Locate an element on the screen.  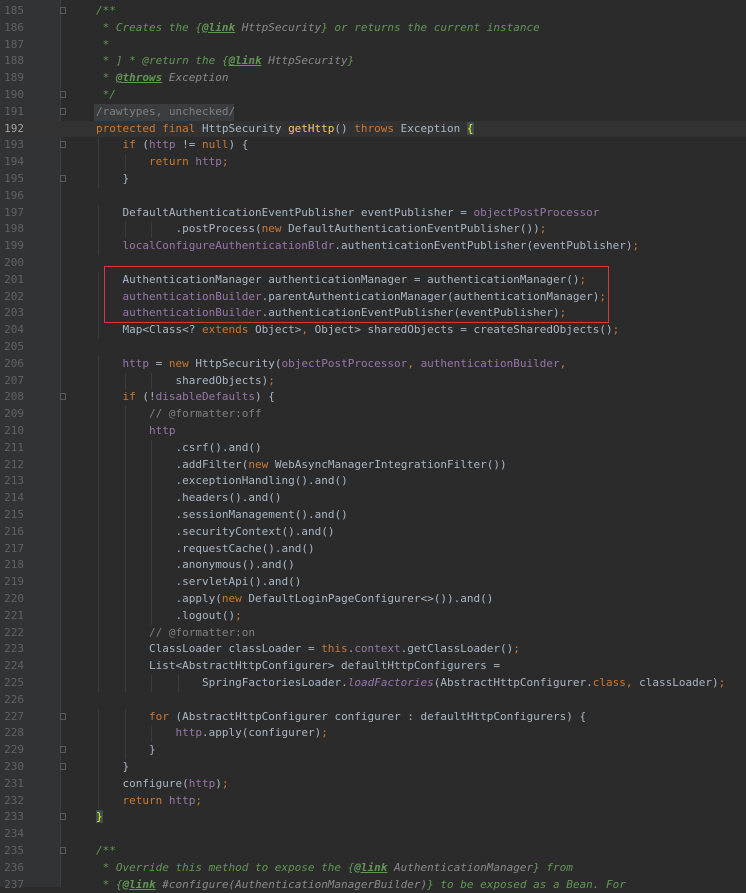
code-text: return http; is located at coordinates (162, 800).